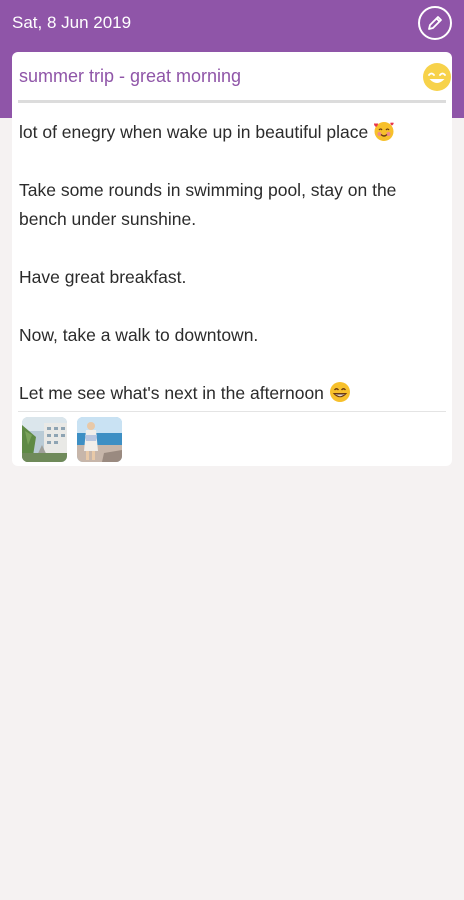 This screenshot has width=464, height=900. I want to click on photo-thumbnail-resort, so click(44, 439).